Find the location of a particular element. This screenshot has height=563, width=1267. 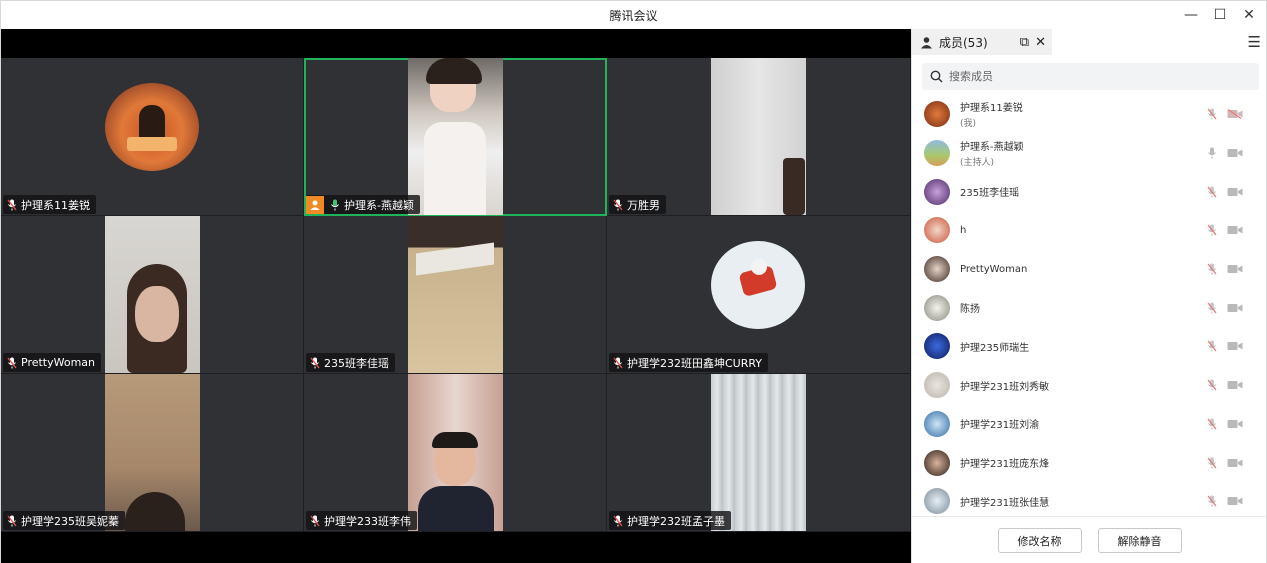

member-name: h is located at coordinates (963, 230).